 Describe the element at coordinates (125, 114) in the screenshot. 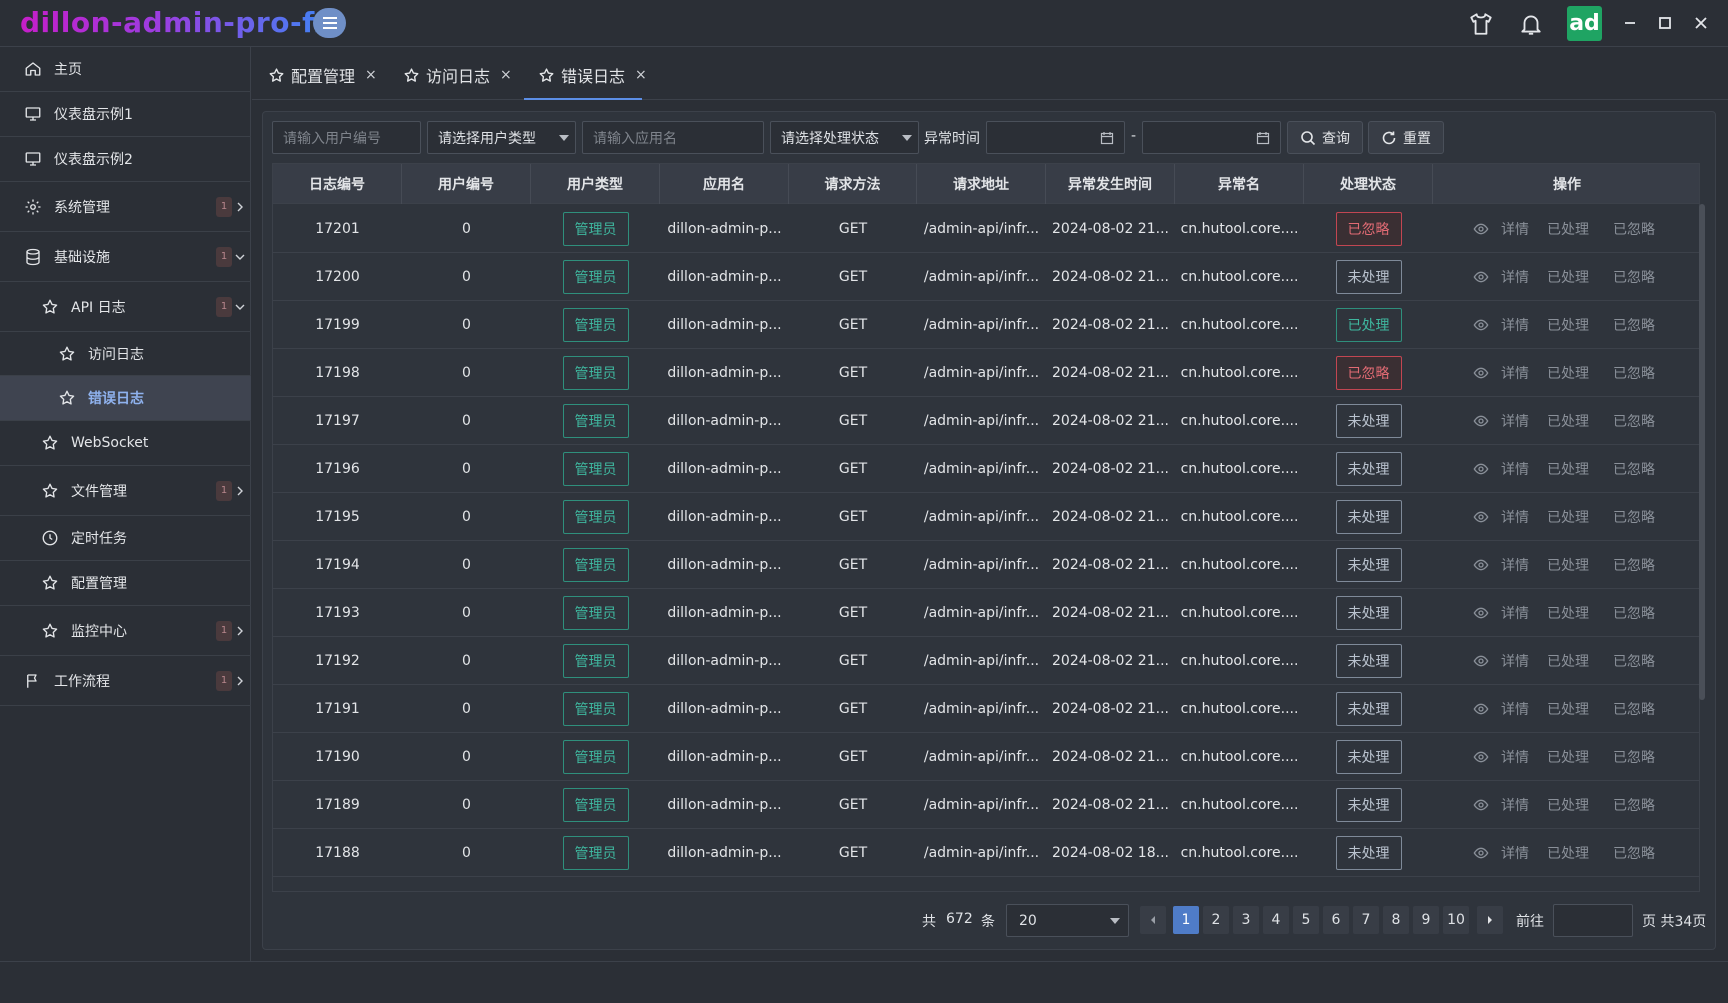

I see `sidebar-item-dashboard1: 仪表盘示例1` at that location.